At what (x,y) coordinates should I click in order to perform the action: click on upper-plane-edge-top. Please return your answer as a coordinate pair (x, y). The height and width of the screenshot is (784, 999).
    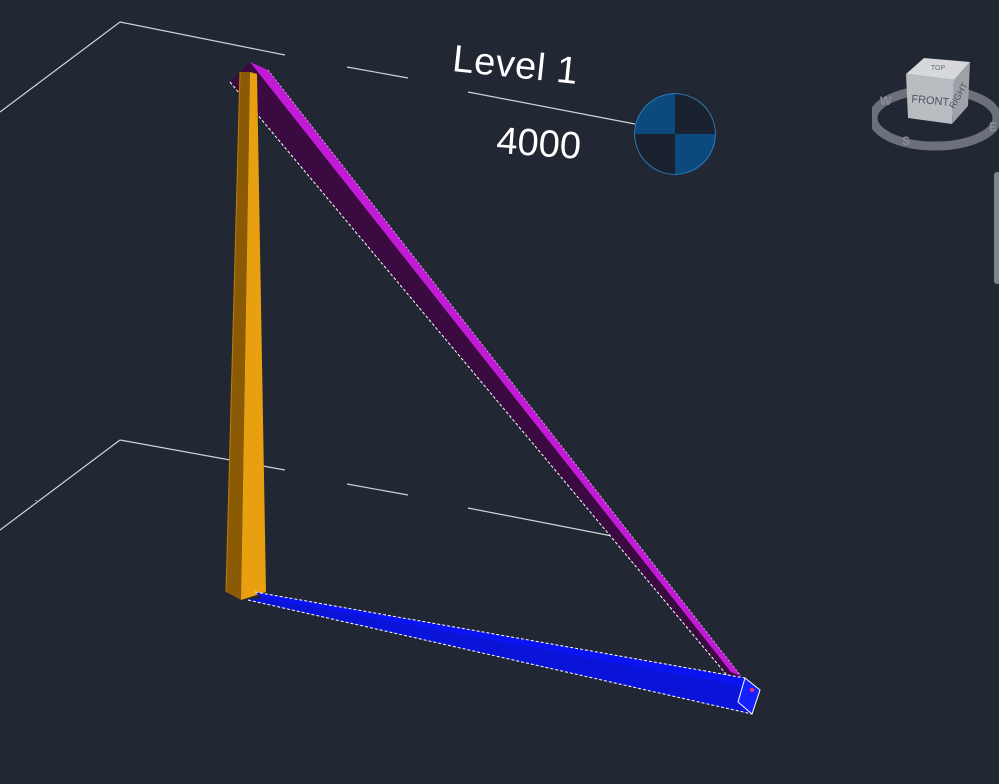
    Looking at the image, I should click on (202, 38).